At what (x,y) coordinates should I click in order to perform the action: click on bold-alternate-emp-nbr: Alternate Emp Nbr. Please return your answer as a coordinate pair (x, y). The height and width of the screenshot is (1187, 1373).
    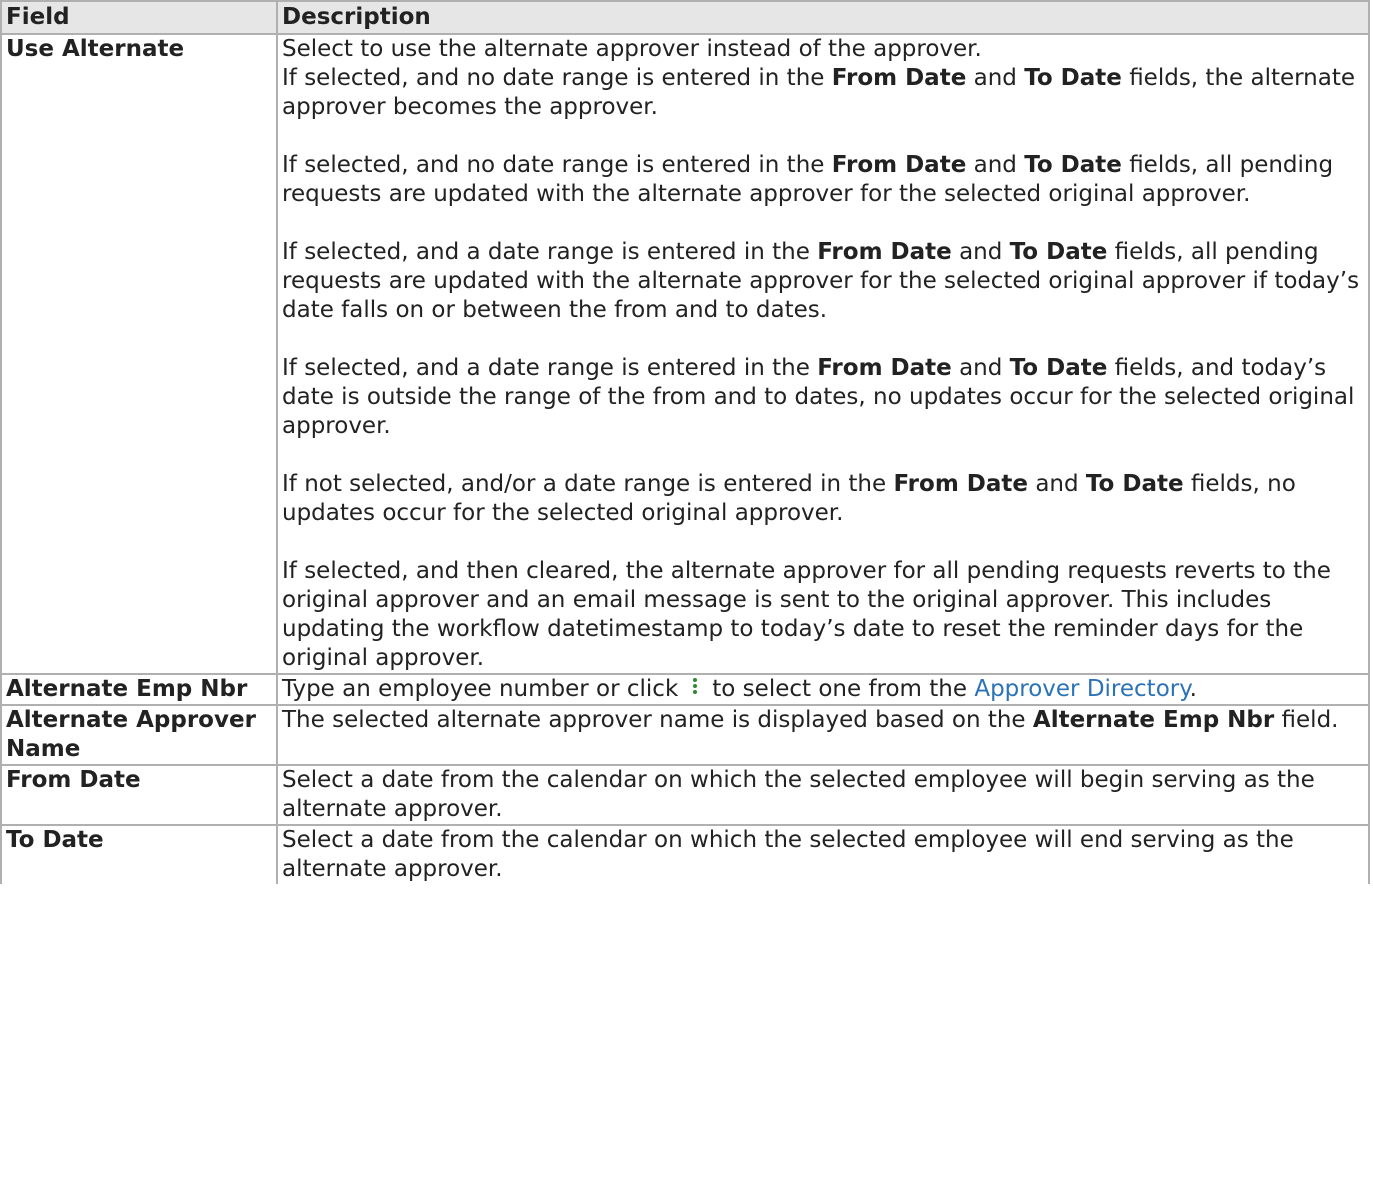
    Looking at the image, I should click on (1153, 720).